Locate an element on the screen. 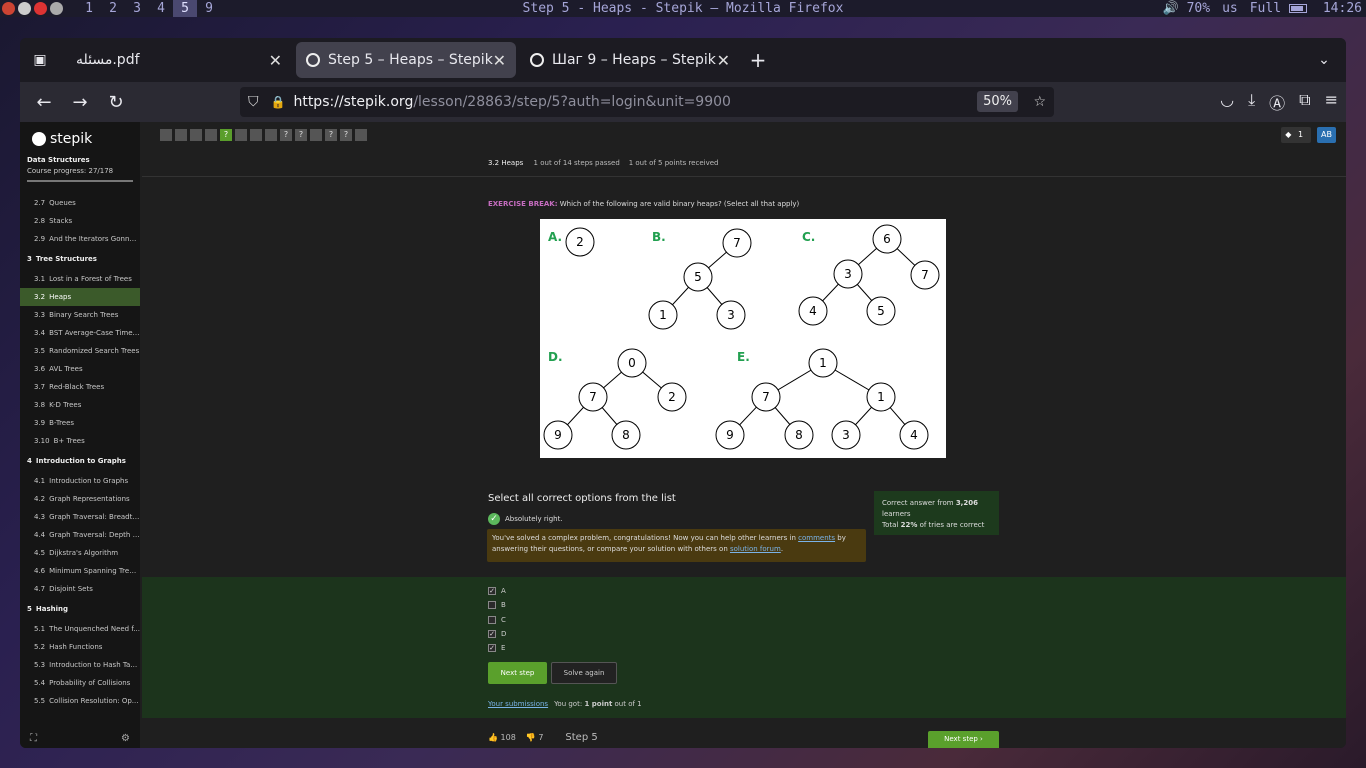 The image size is (1366, 768). sidebar-item: 4.5 Dijkstra's Algorithm is located at coordinates (80, 553).